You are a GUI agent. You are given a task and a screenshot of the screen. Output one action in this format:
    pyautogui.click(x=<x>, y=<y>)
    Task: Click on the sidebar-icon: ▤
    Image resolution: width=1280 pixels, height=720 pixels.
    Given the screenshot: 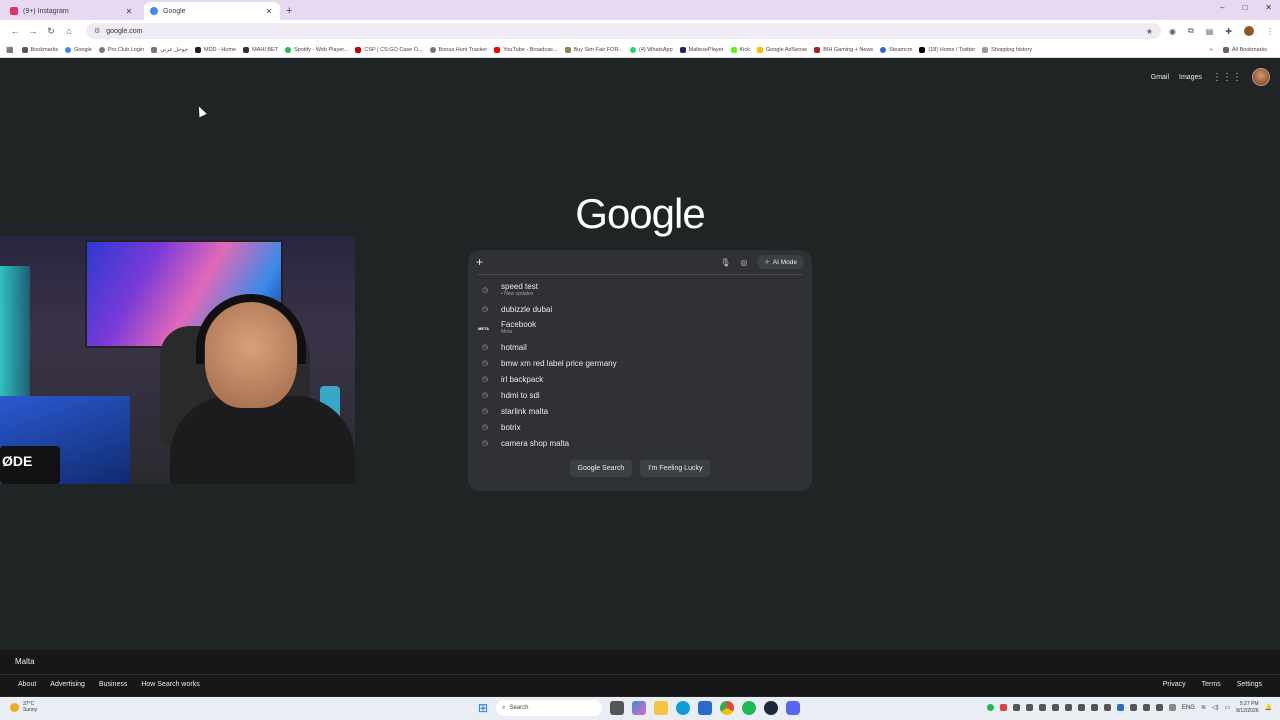 What is the action you would take?
    pyautogui.click(x=1210, y=31)
    